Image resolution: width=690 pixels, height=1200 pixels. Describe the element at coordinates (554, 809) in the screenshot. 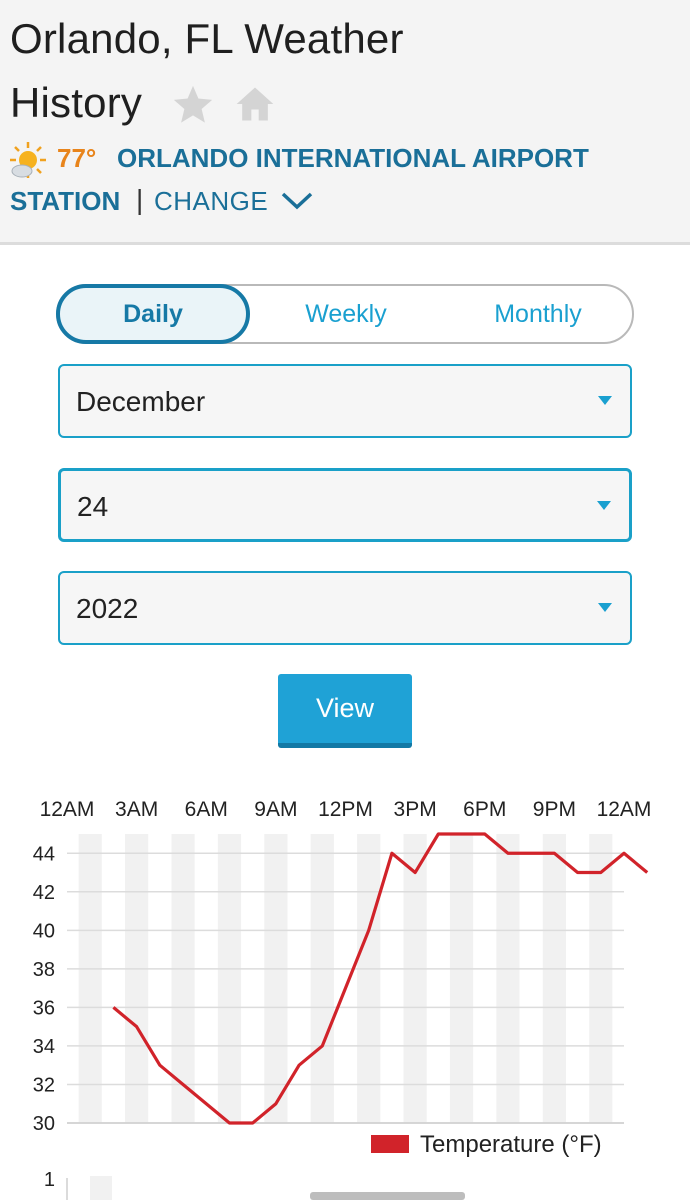

I see `x-tick-label: 9PM` at that location.